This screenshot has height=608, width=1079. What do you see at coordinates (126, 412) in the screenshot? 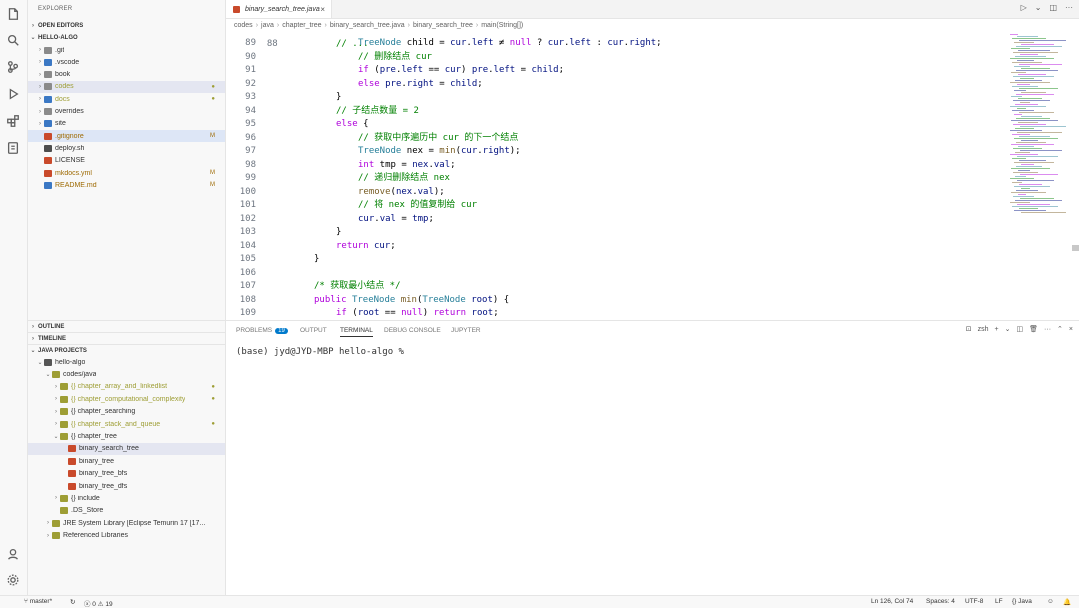
I see `project-item-chapter-searching: › {} chapter_searching` at bounding box center [126, 412].